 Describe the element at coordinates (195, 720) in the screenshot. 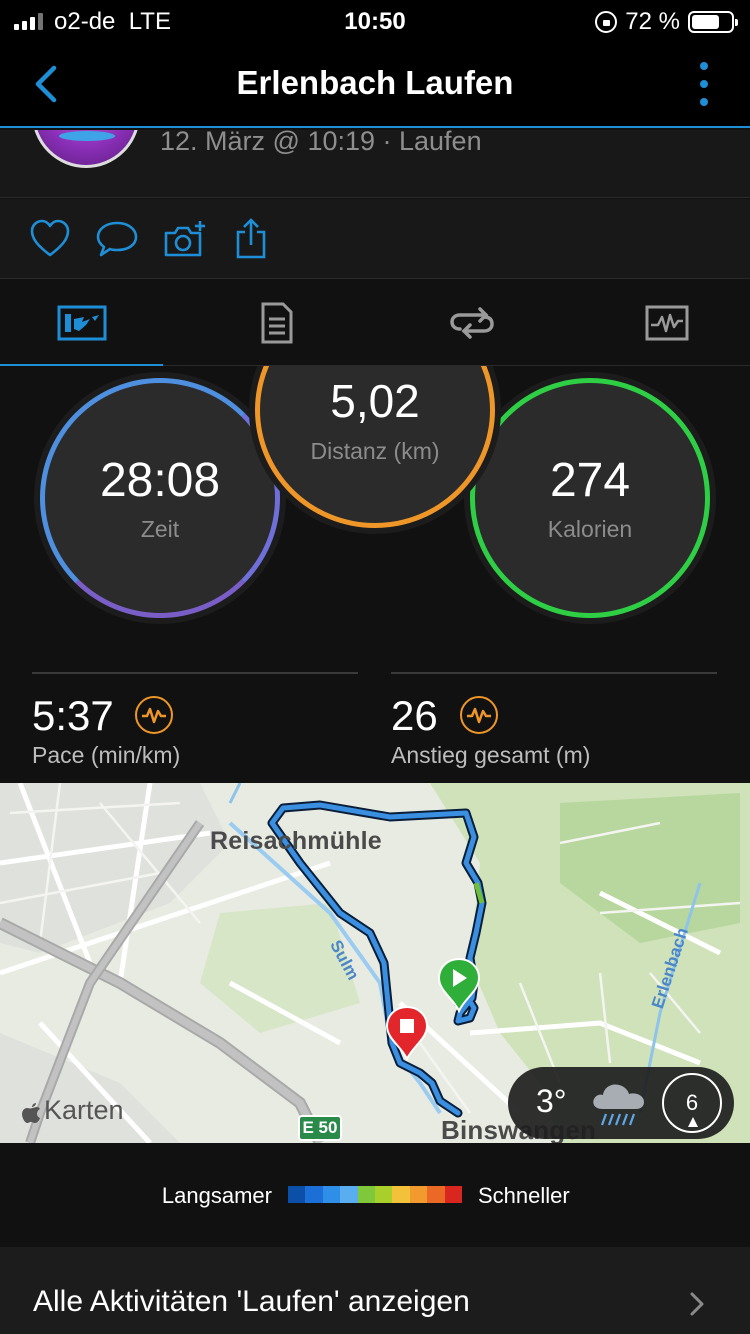

I see `pace-metric: 5:37 Pace (min/km)` at that location.